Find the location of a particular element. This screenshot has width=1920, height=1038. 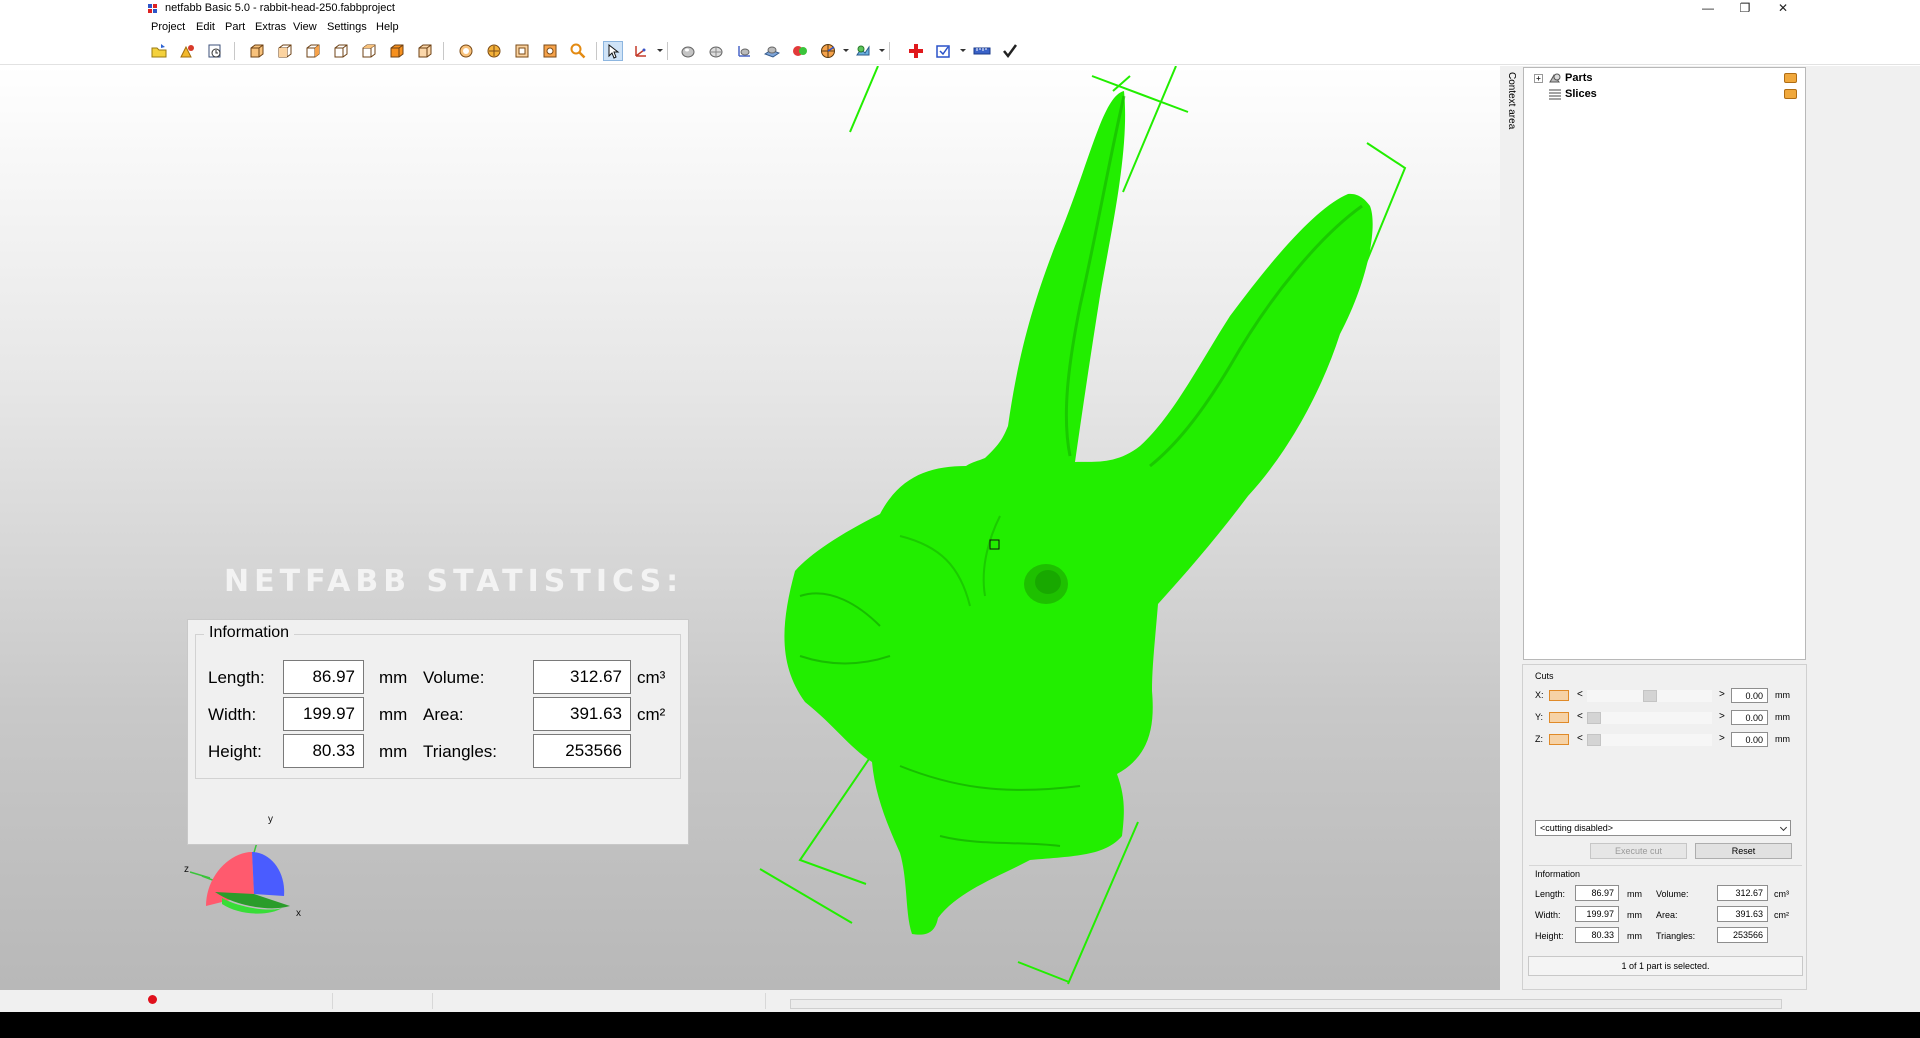

reset-cut-button: Reset is located at coordinates (1743, 851).